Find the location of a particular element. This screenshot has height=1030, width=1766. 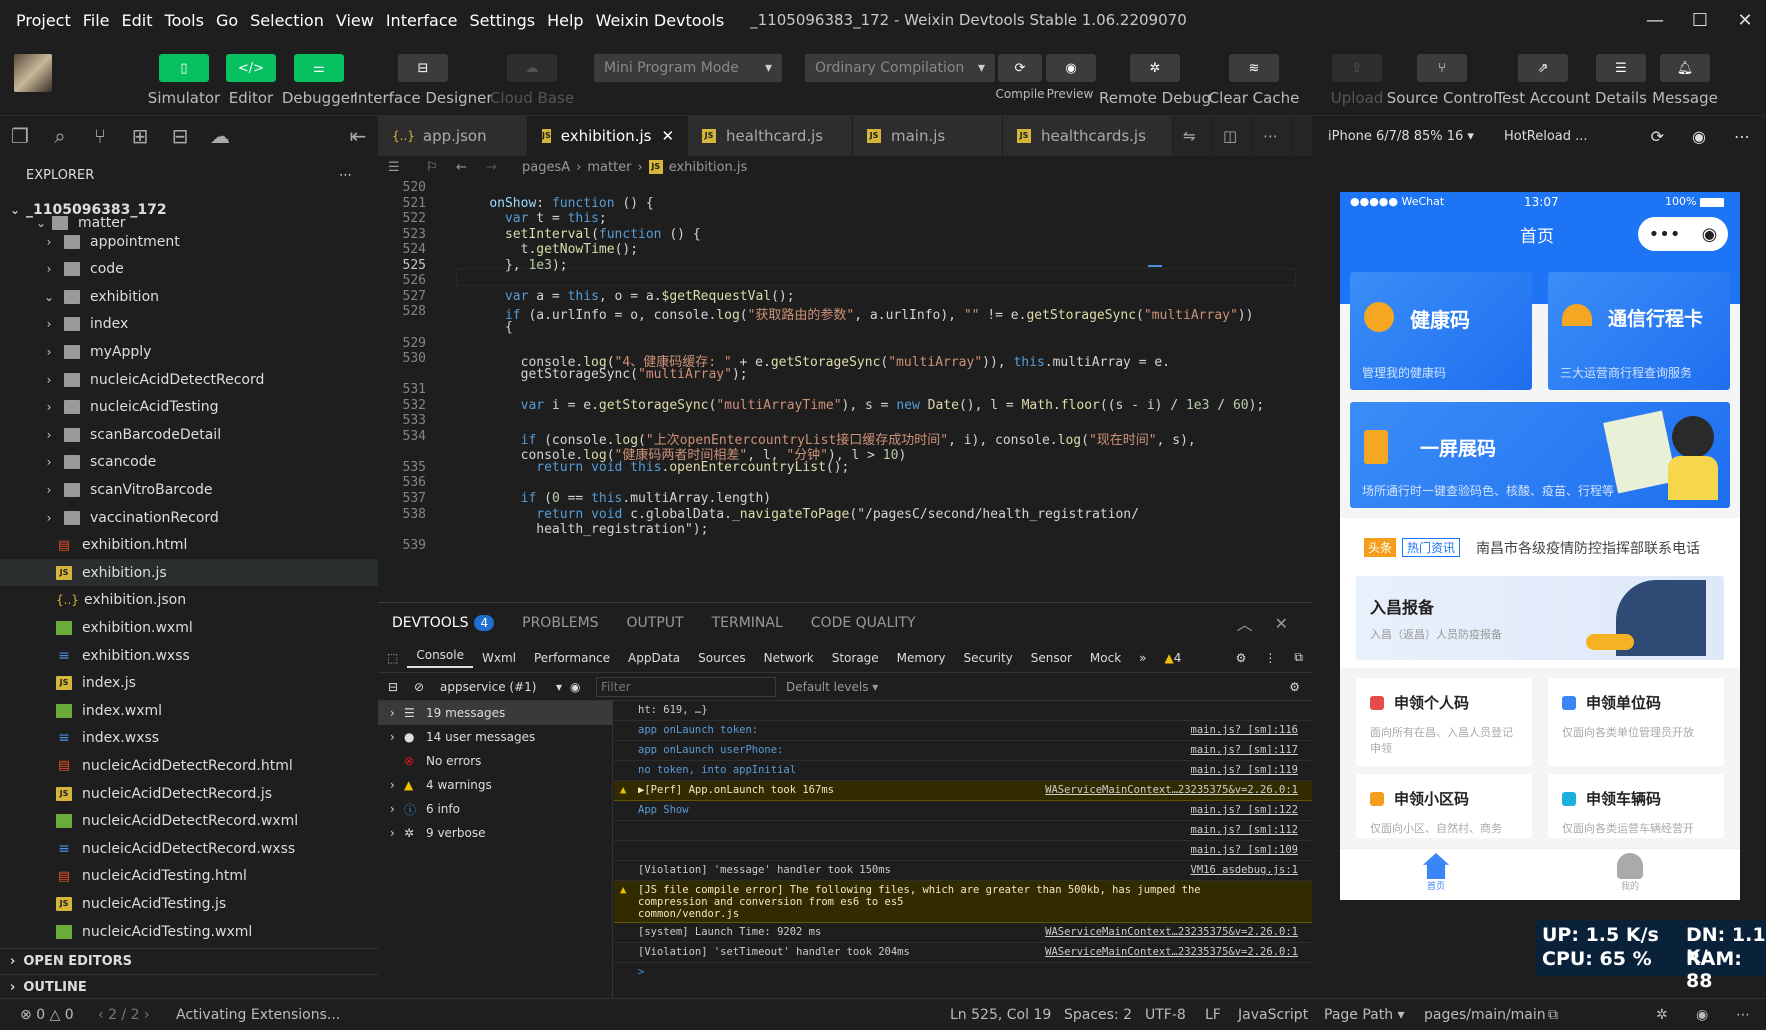

folder-index: › index is located at coordinates (189, 324).